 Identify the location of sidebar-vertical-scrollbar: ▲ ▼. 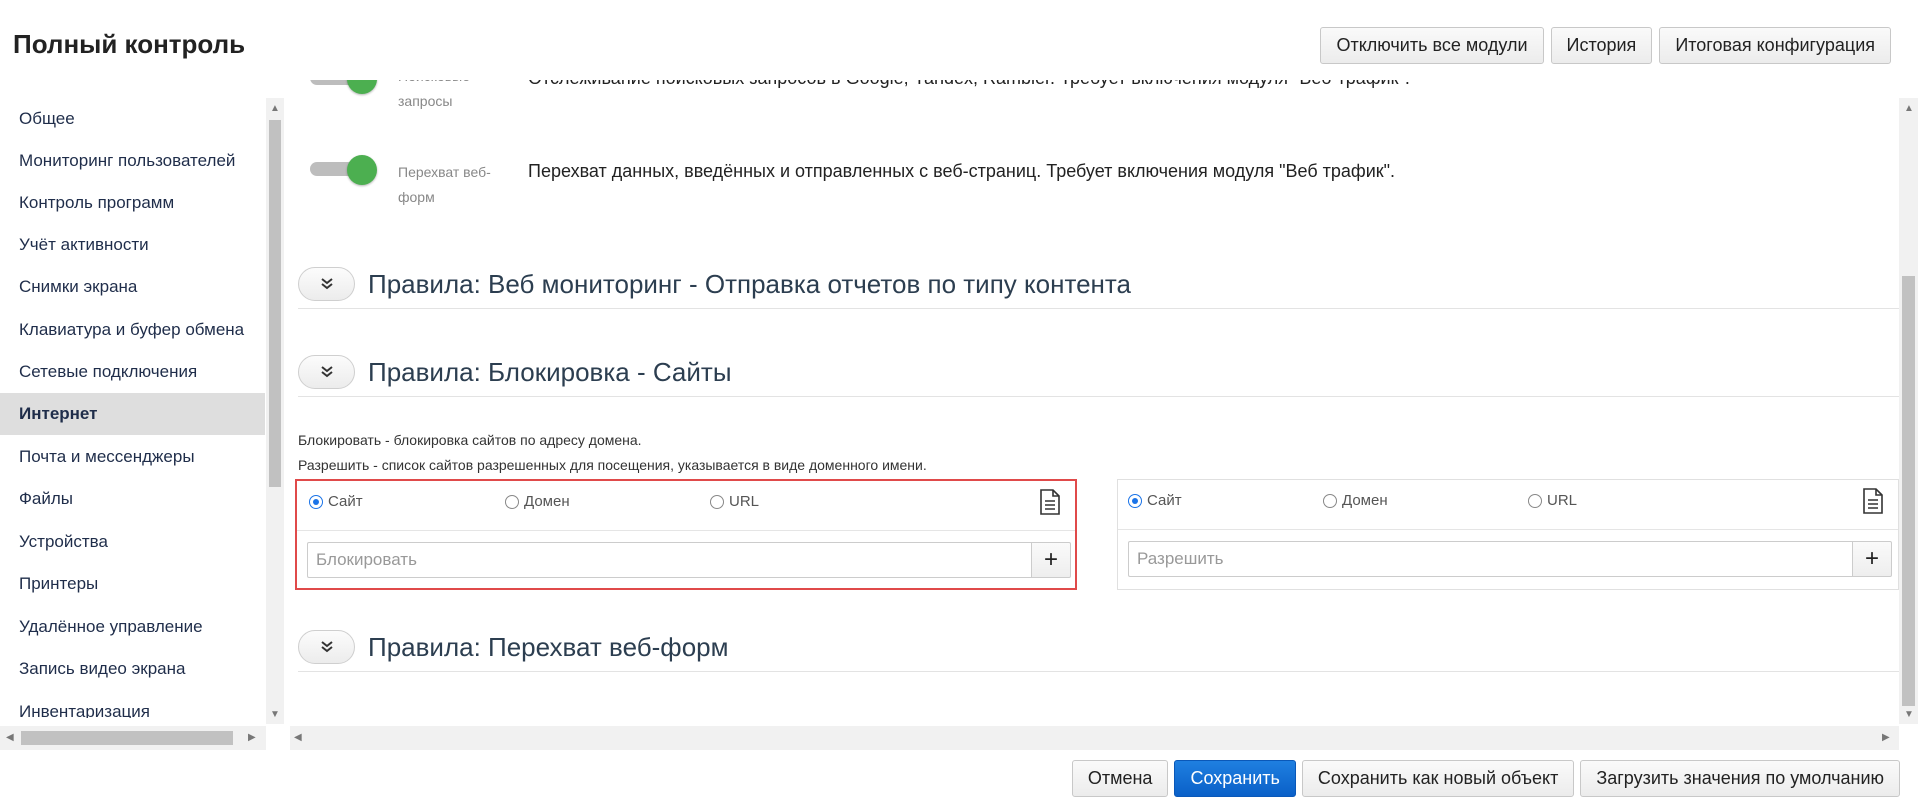
(275, 411).